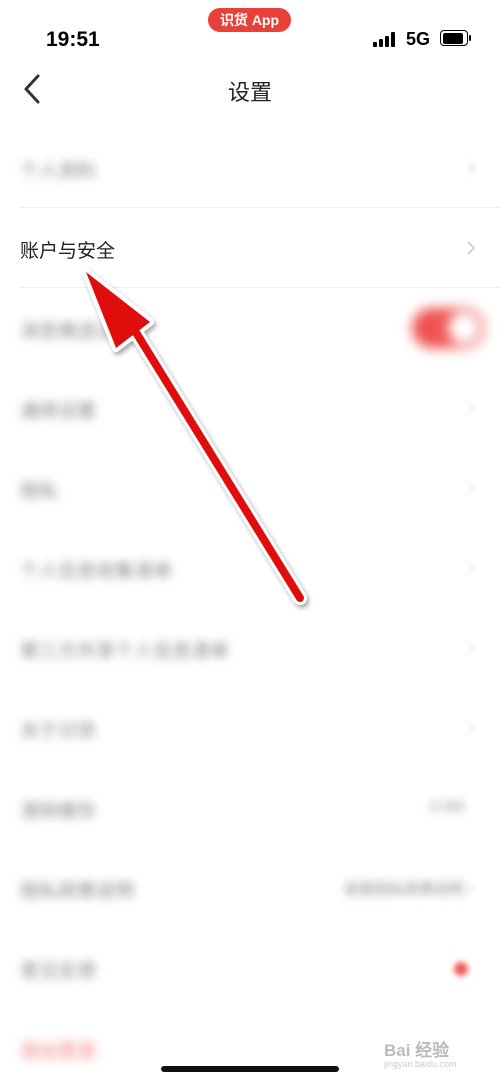  What do you see at coordinates (39, 491) in the screenshot?
I see `settings-row-label: 隐私` at bounding box center [39, 491].